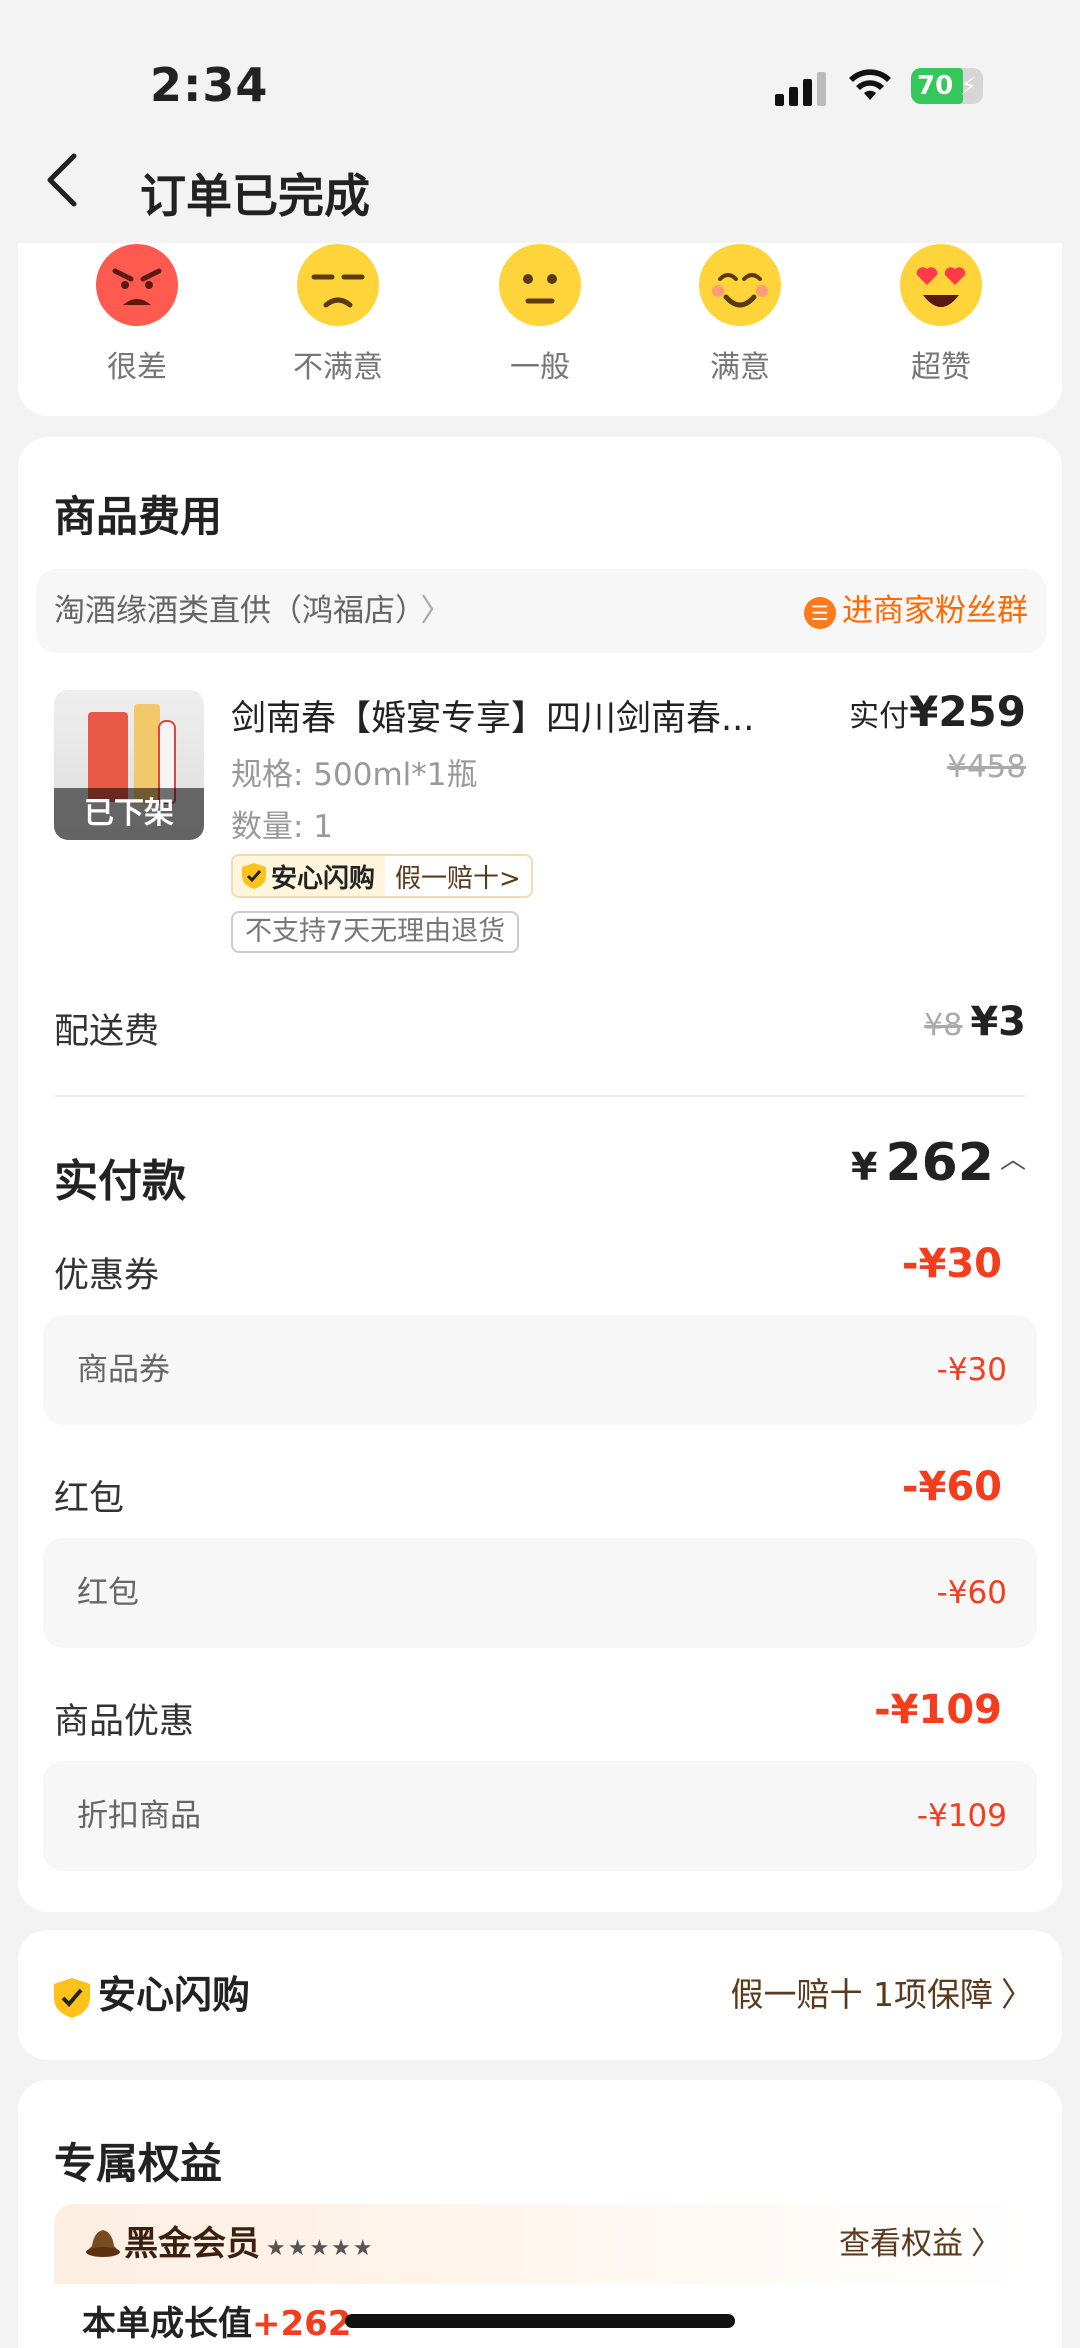 This screenshot has height=2348, width=1080. Describe the element at coordinates (540, 1370) in the screenshot. I see `coupon-detail-row: 商品券 -¥30` at that location.